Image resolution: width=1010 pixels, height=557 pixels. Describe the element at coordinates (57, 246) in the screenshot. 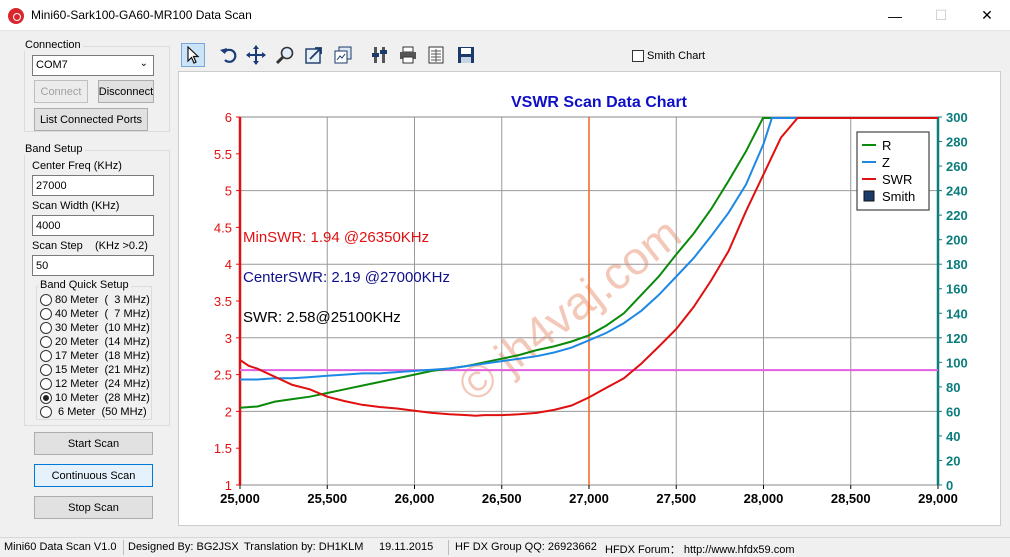

I see `scan-step-label: Scan Step` at that location.